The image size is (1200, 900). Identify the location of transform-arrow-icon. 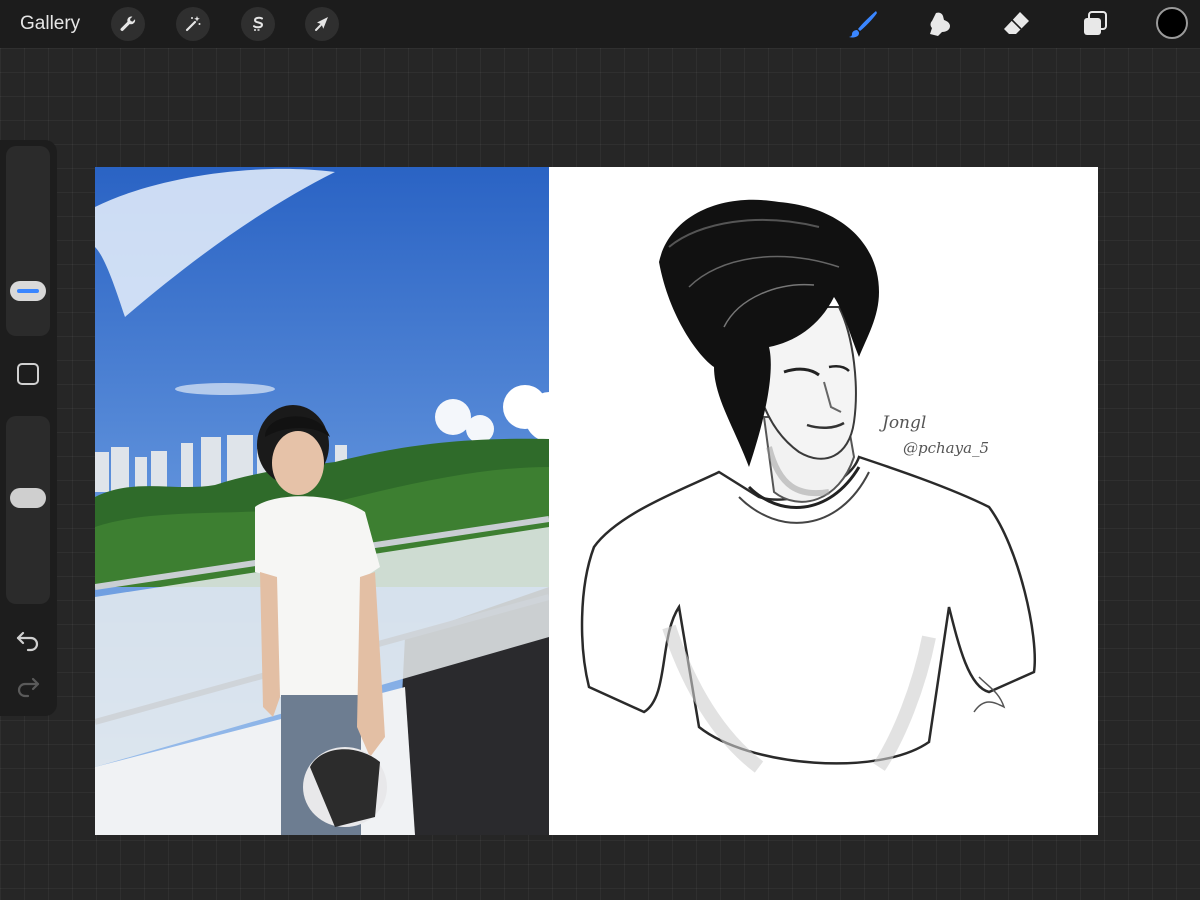
(321, 24).